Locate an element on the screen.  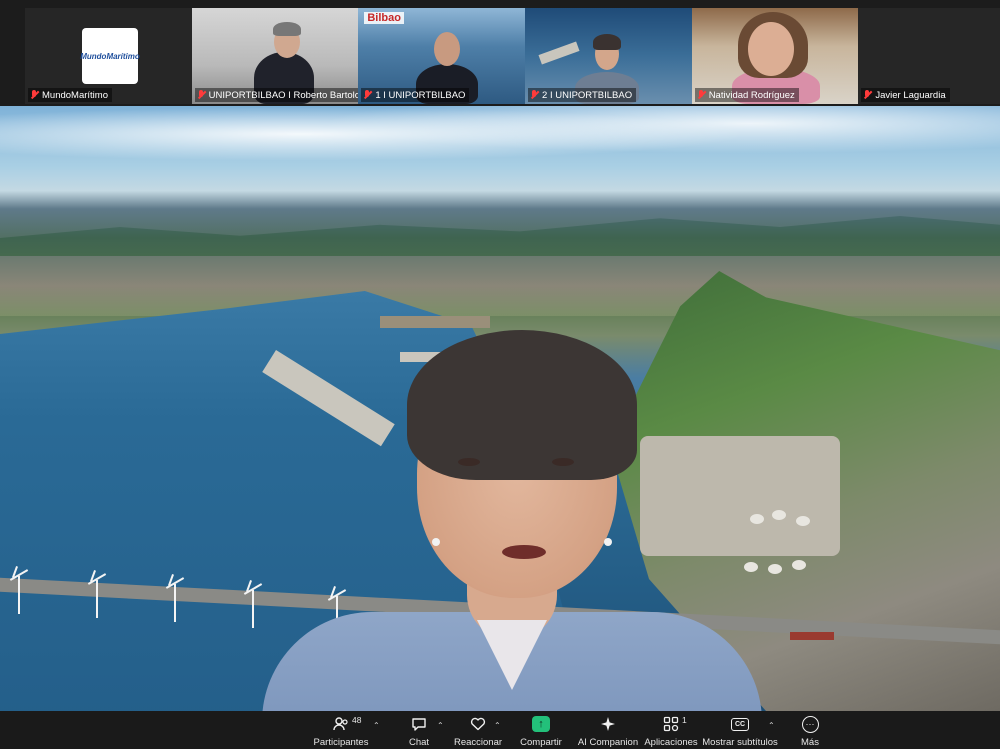
more-icon: ··· is located at coordinates (810, 724).